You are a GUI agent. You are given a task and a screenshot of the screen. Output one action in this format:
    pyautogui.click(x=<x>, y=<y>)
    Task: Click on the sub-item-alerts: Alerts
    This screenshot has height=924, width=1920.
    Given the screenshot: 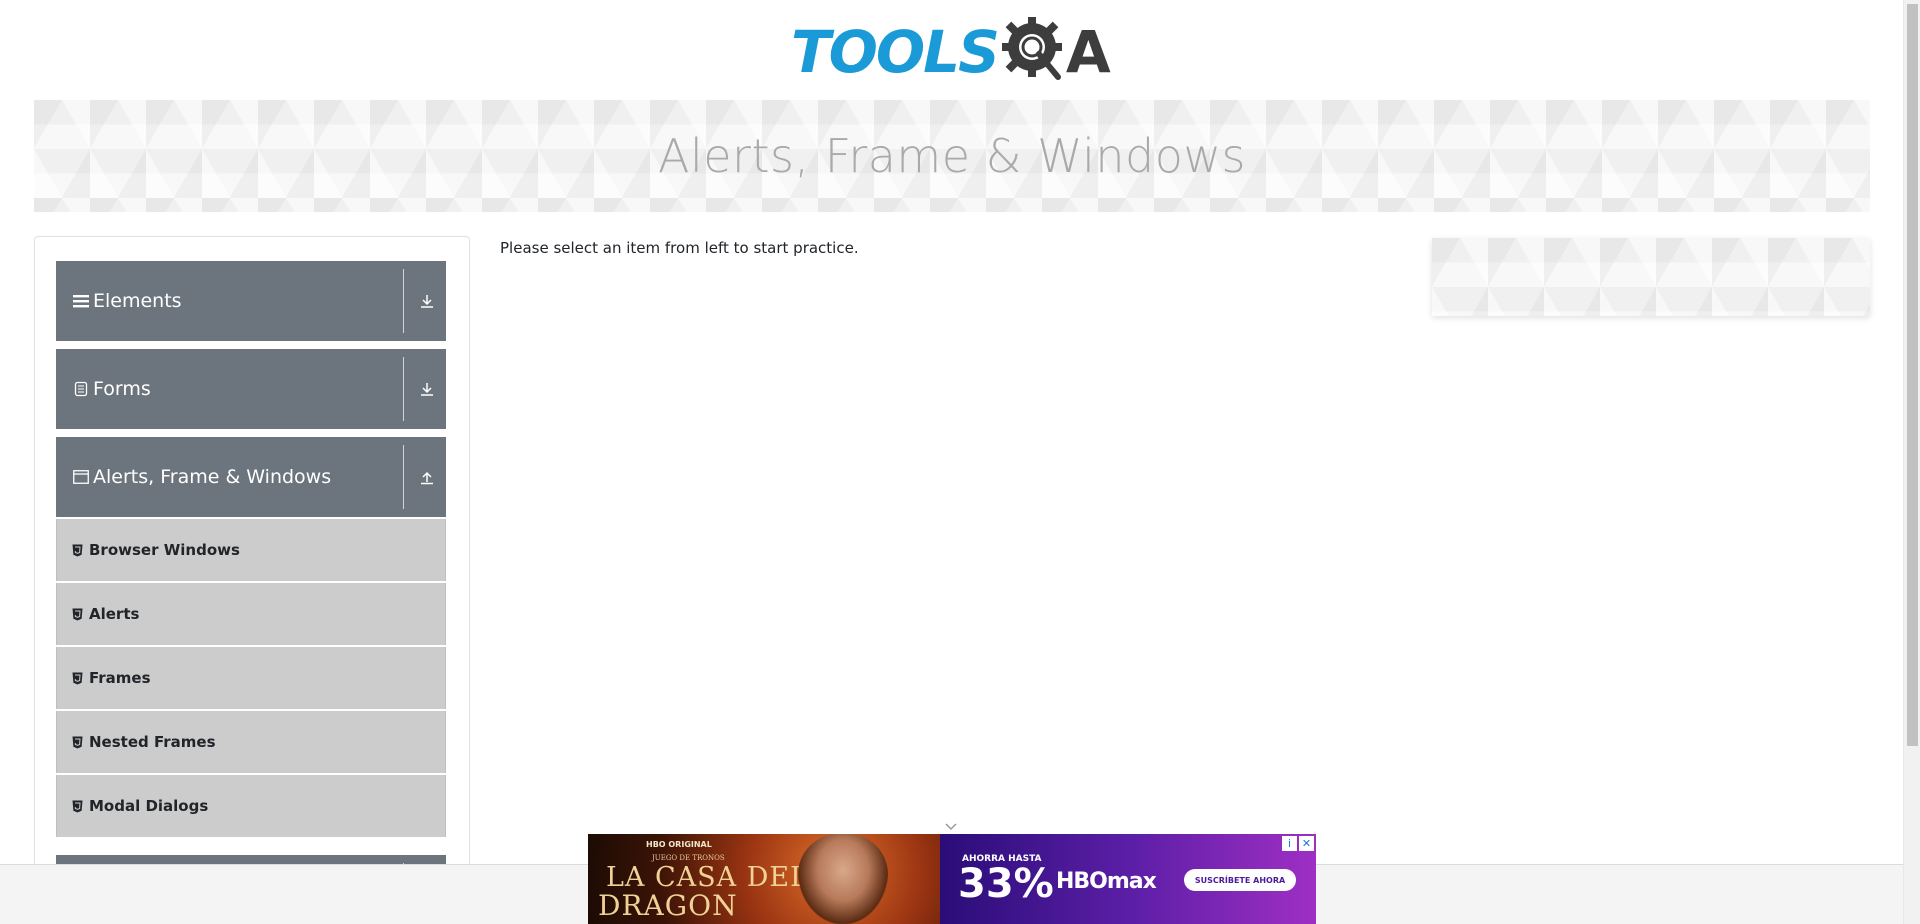 What is the action you would take?
    pyautogui.click(x=251, y=614)
    